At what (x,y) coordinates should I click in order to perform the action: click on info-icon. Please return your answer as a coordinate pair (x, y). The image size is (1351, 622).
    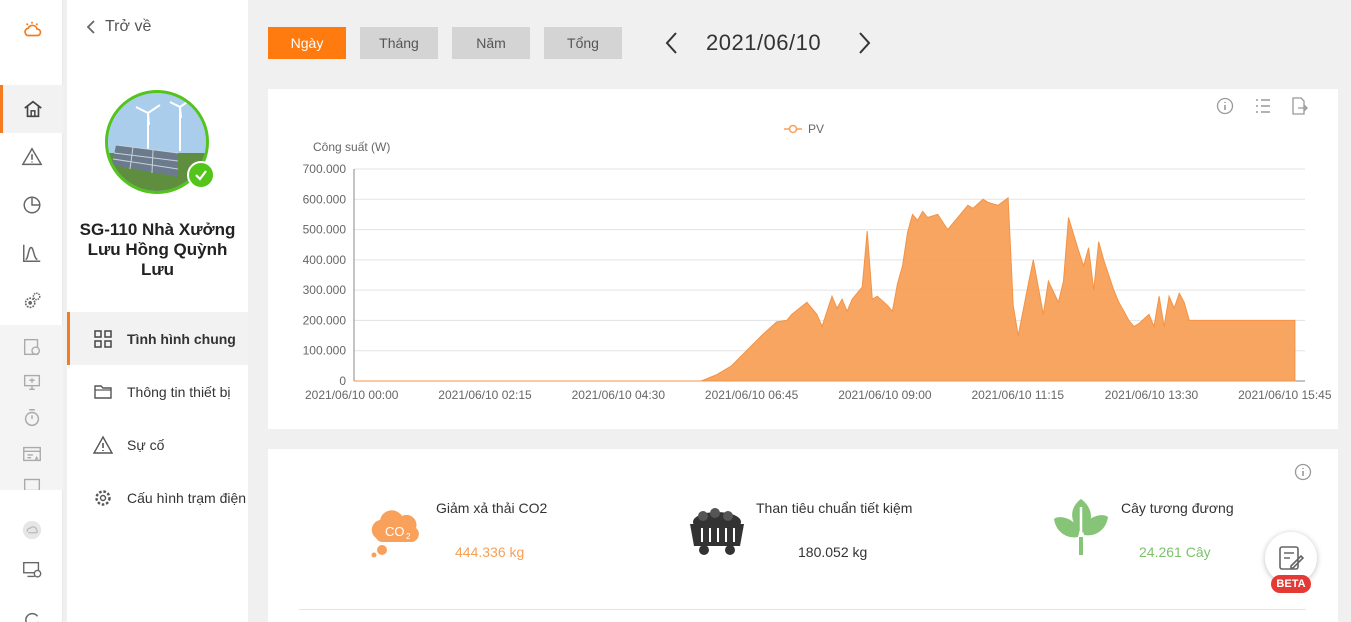
    Looking at the image, I should click on (1303, 472).